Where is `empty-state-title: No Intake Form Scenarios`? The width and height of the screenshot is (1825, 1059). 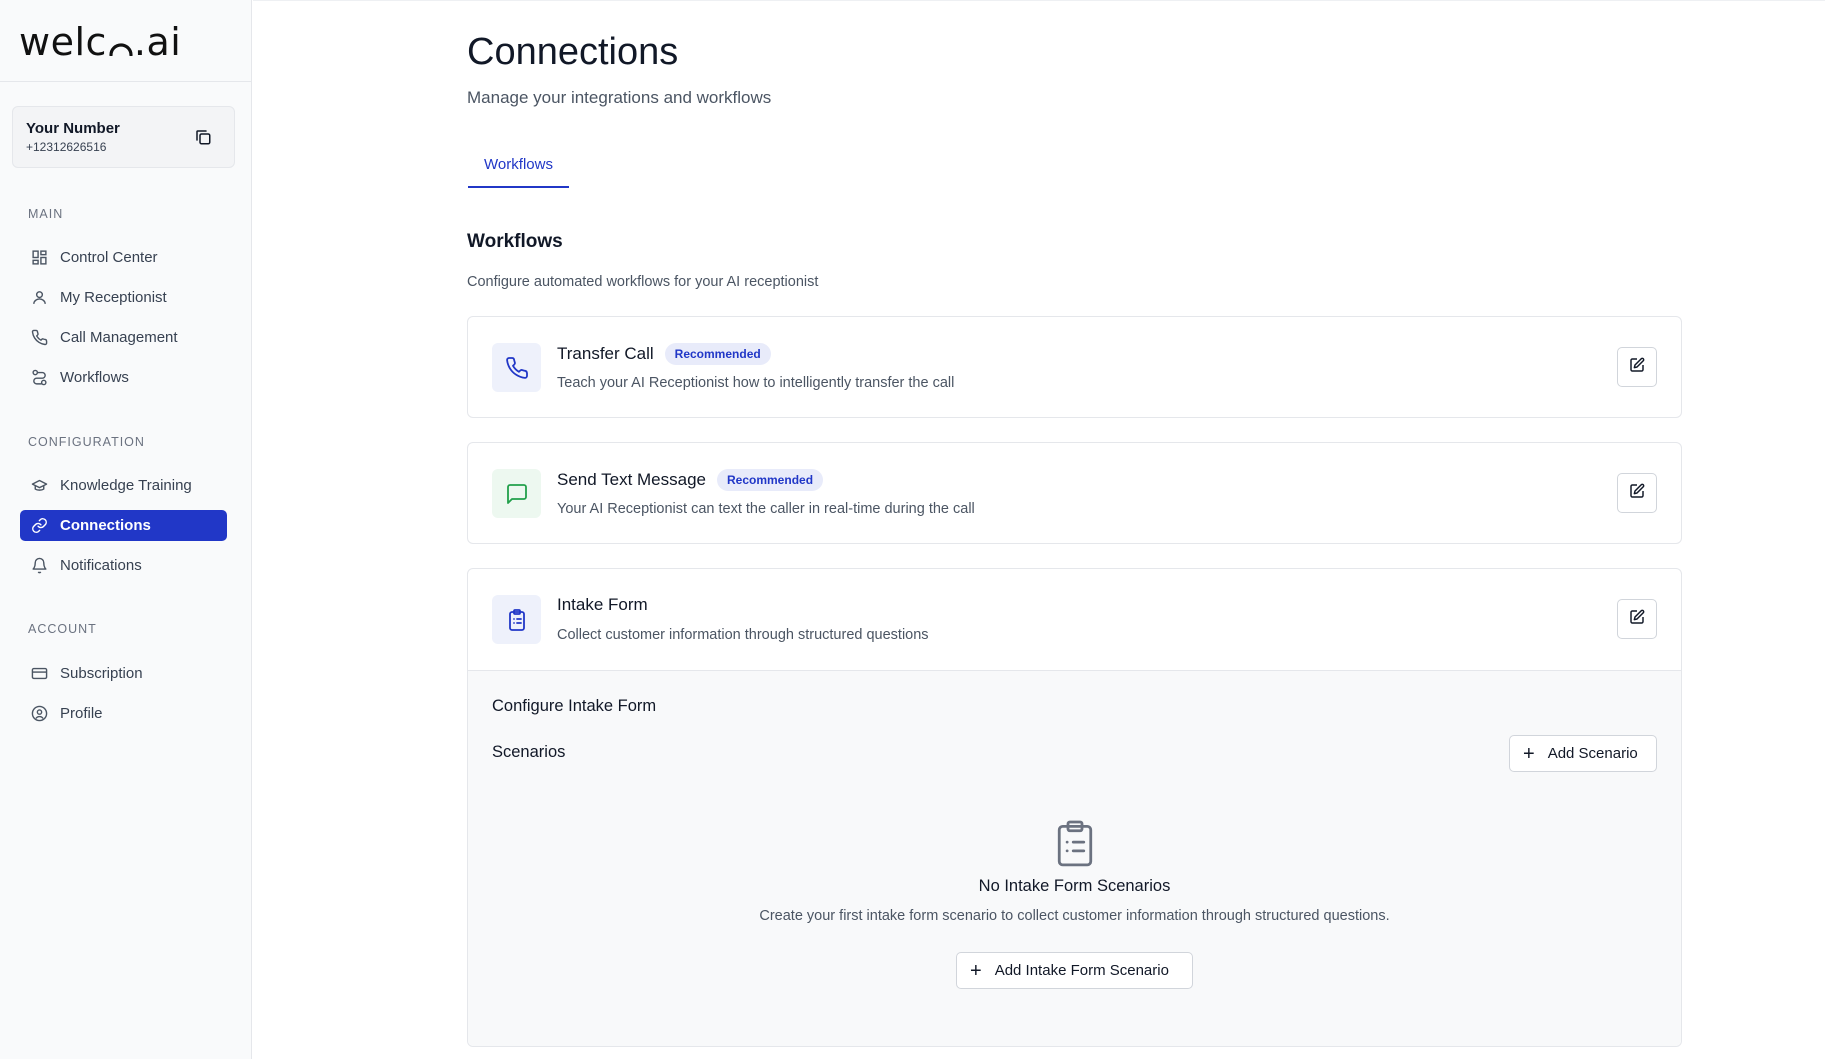
empty-state-title: No Intake Form Scenarios is located at coordinates (1074, 886).